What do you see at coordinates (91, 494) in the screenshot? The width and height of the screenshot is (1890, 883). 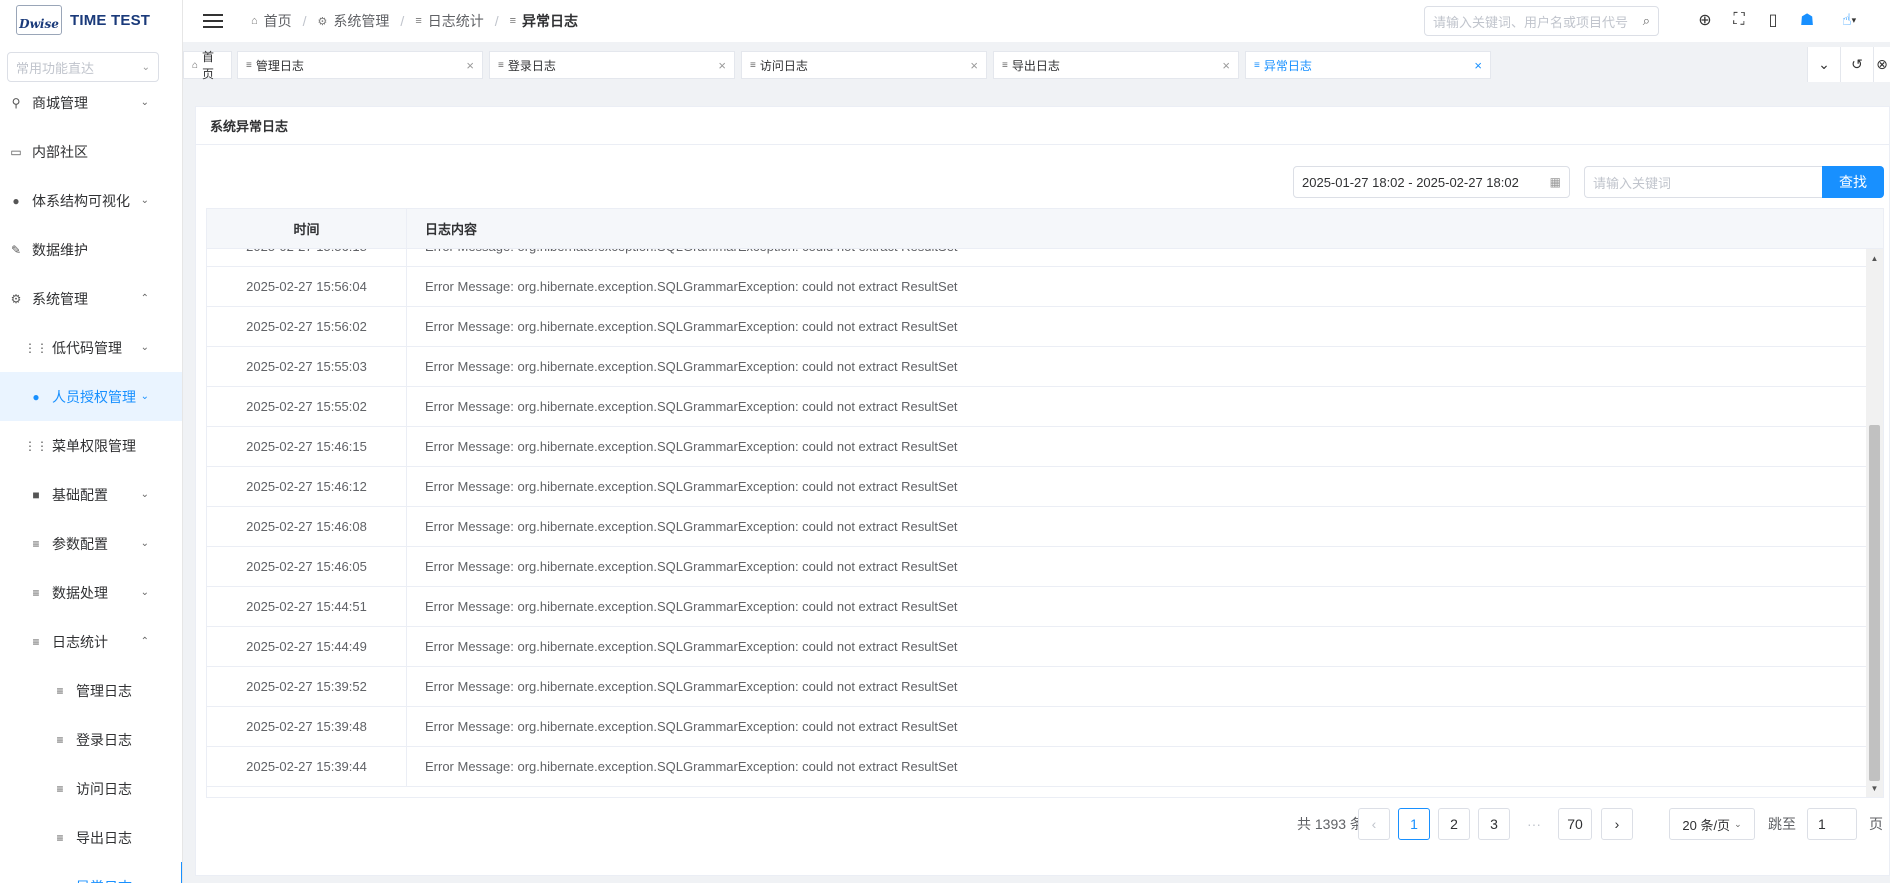 I see `sidebar-item: ■ 基础配置 ⌄` at bounding box center [91, 494].